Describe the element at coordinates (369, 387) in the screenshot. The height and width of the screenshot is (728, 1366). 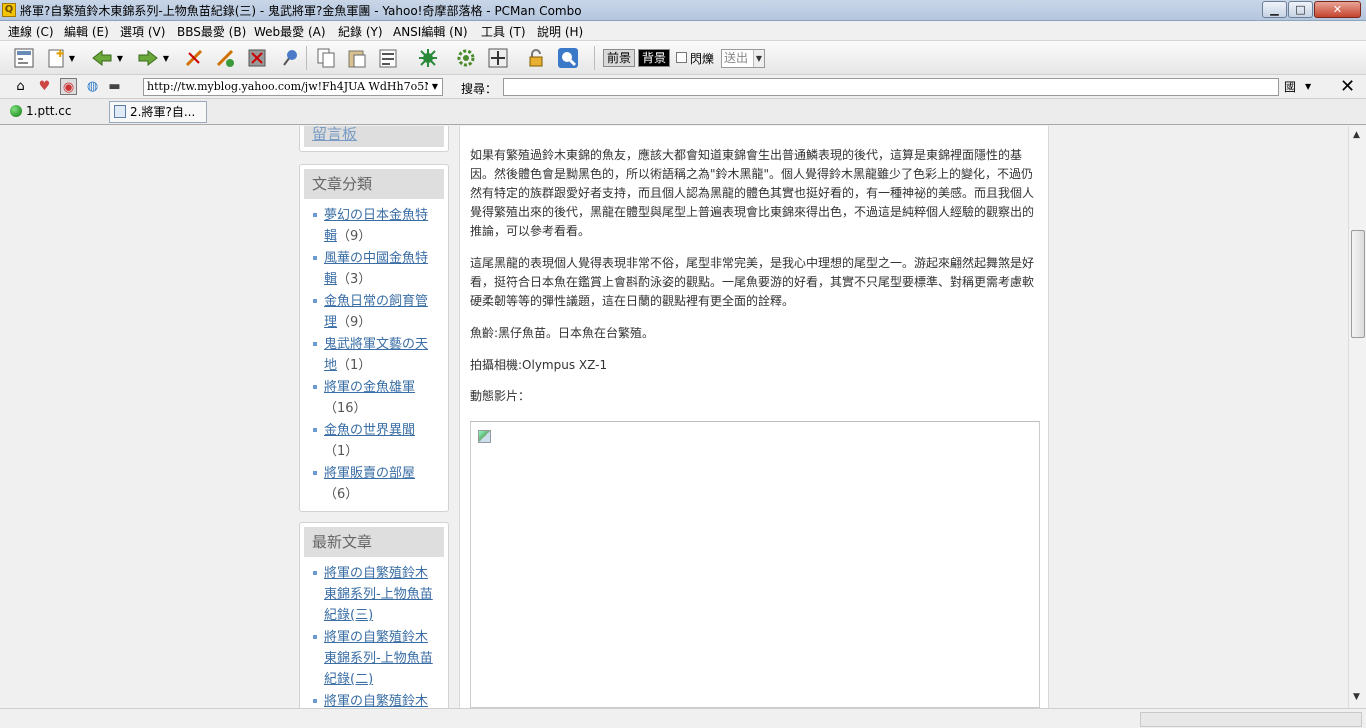
I see `category-link: 將軍の金魚雄軍` at that location.